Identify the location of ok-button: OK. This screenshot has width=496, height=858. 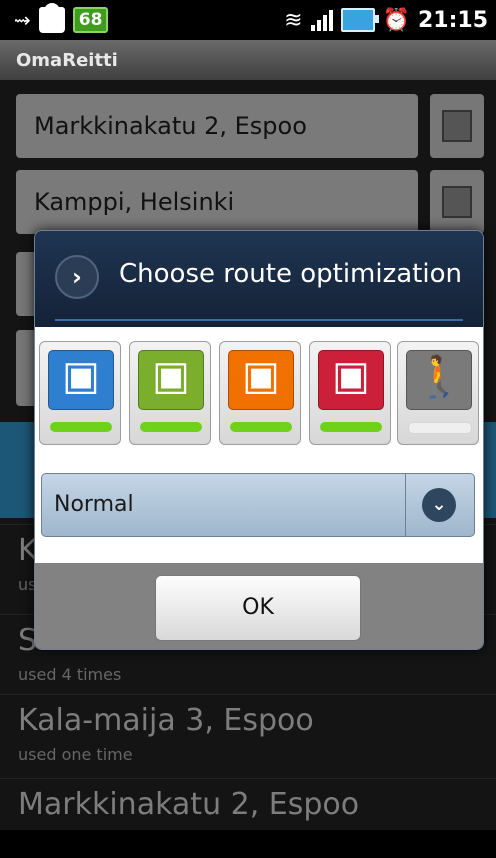
(258, 608).